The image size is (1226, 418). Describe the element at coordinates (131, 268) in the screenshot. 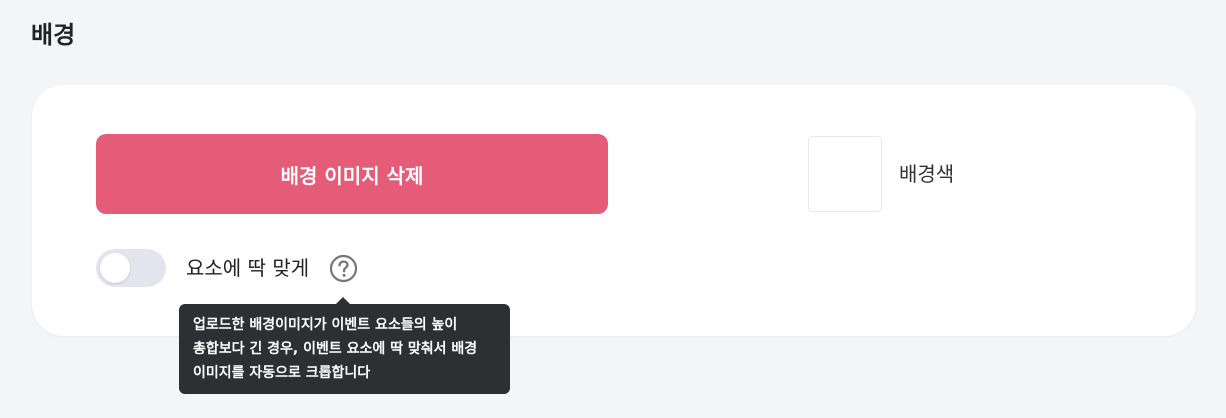

I see `fit-to-elements-toggle` at that location.